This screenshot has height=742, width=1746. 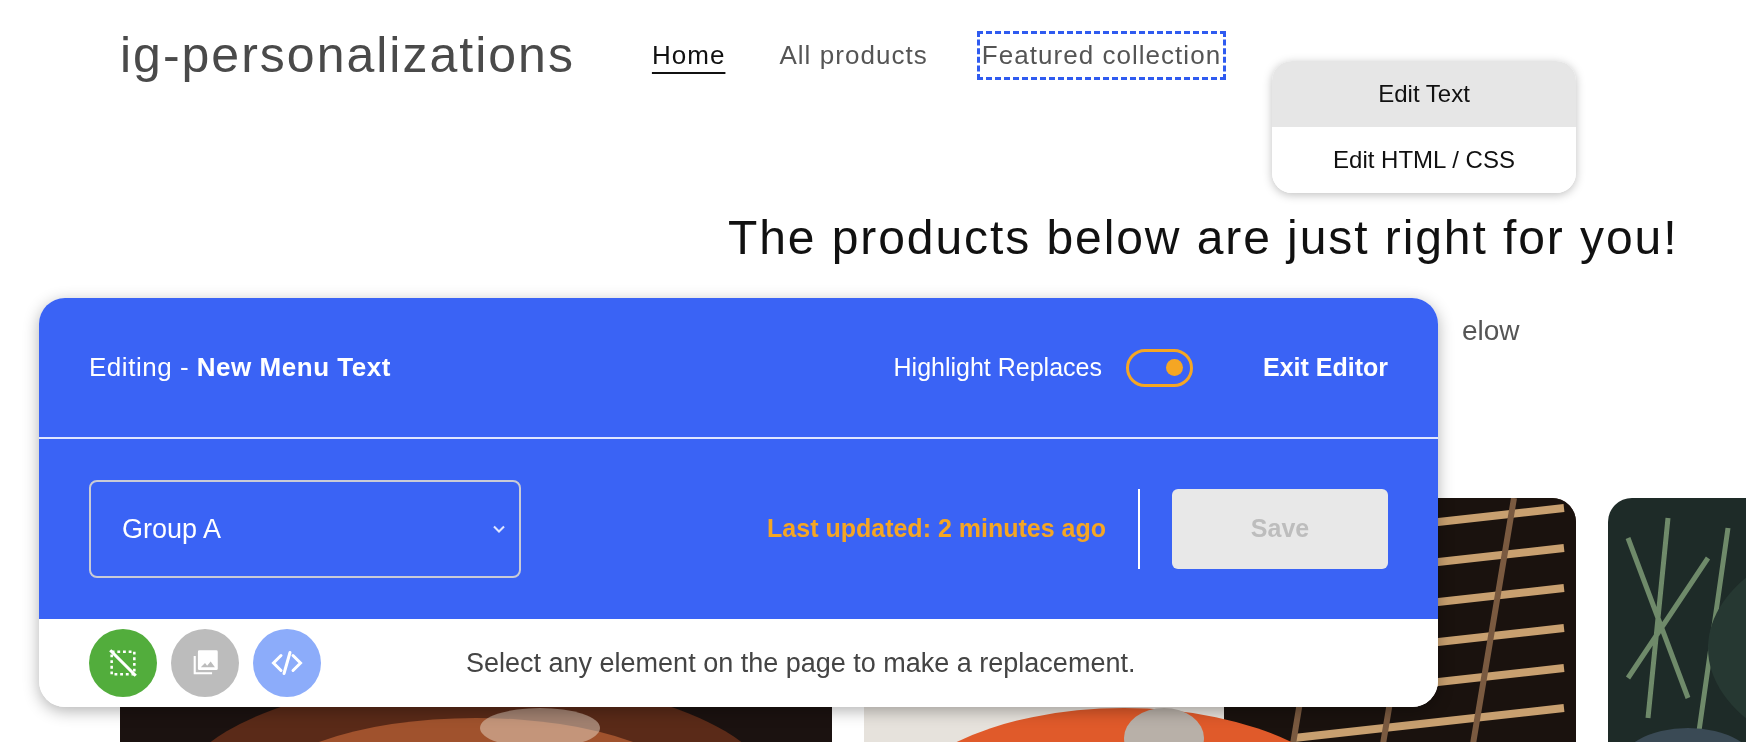 I want to click on highlight-toggle, so click(x=1159, y=367).